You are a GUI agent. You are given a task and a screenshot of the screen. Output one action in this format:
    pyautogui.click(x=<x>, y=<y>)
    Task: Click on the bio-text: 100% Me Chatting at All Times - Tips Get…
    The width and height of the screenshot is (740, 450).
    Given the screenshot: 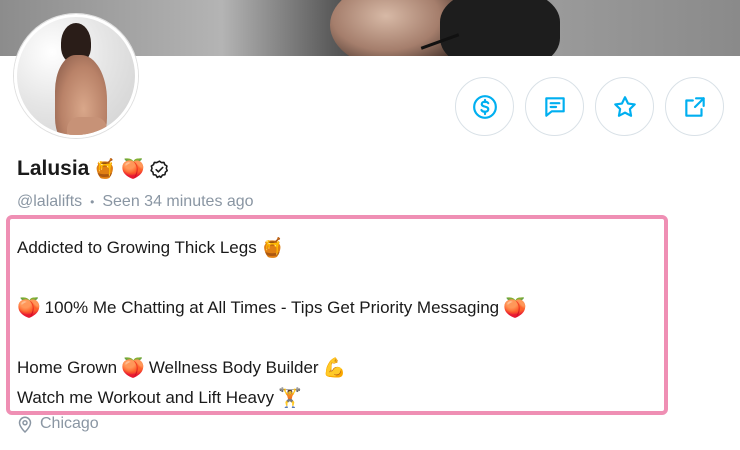 What is the action you would take?
    pyautogui.click(x=272, y=307)
    